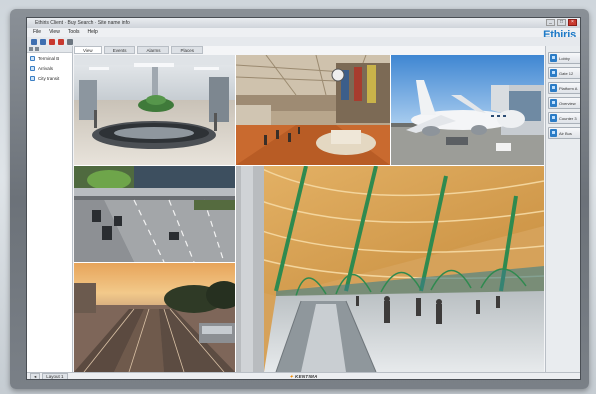  I want to click on maximize-button: □, so click(561, 22).